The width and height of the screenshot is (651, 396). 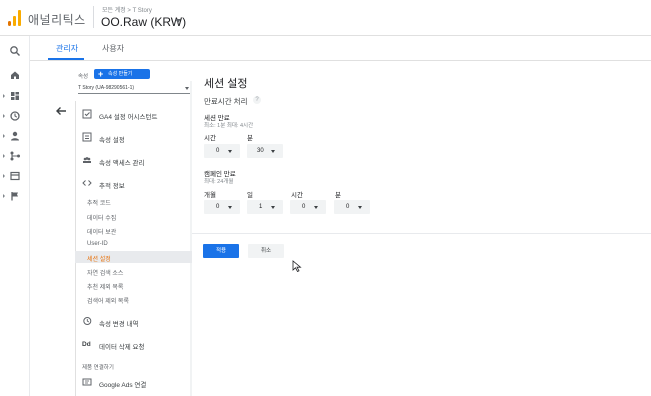 What do you see at coordinates (229, 126) in the screenshot?
I see `session-timeout-hint: 최소: 1분 최대: 4시간` at bounding box center [229, 126].